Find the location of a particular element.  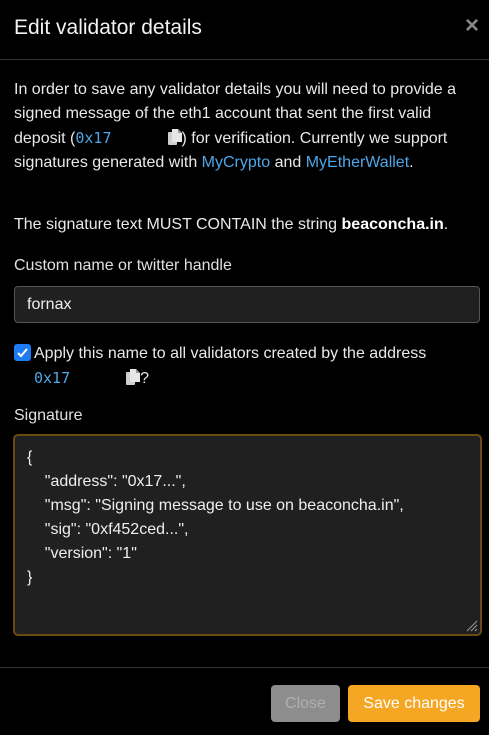

must-contain-end: . is located at coordinates (446, 224).